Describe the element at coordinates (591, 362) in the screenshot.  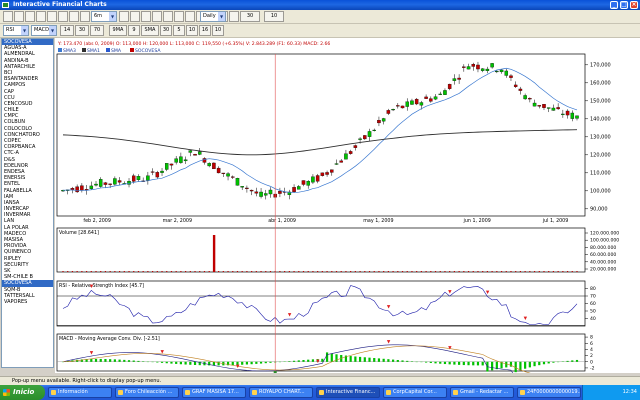
I see `macd-tick-label: 0` at that location.